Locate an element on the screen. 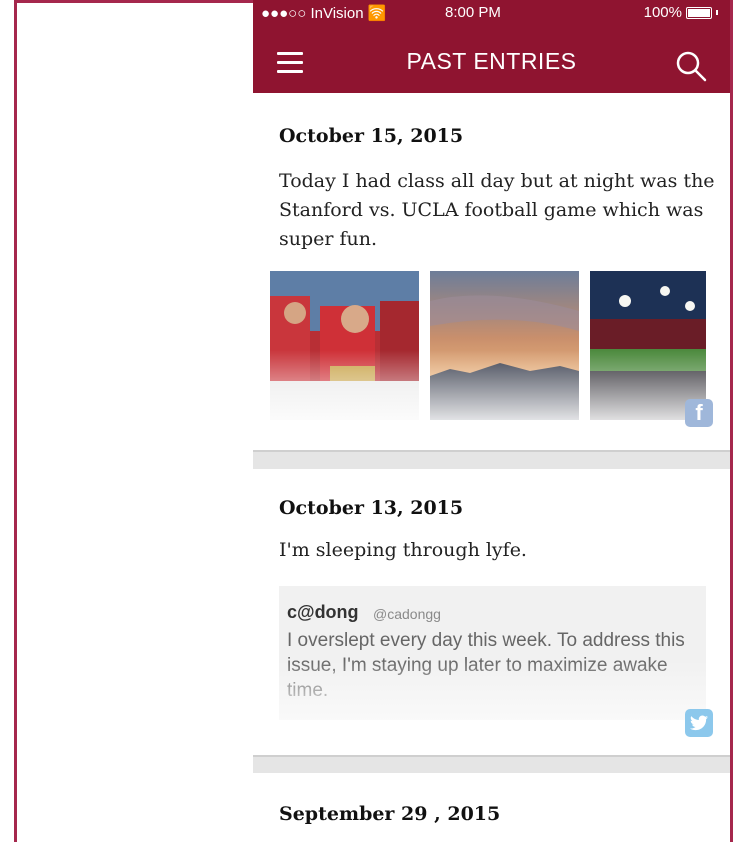 Image resolution: width=736 pixels, height=842 pixels. battery-indicator: 100% is located at coordinates (681, 12).